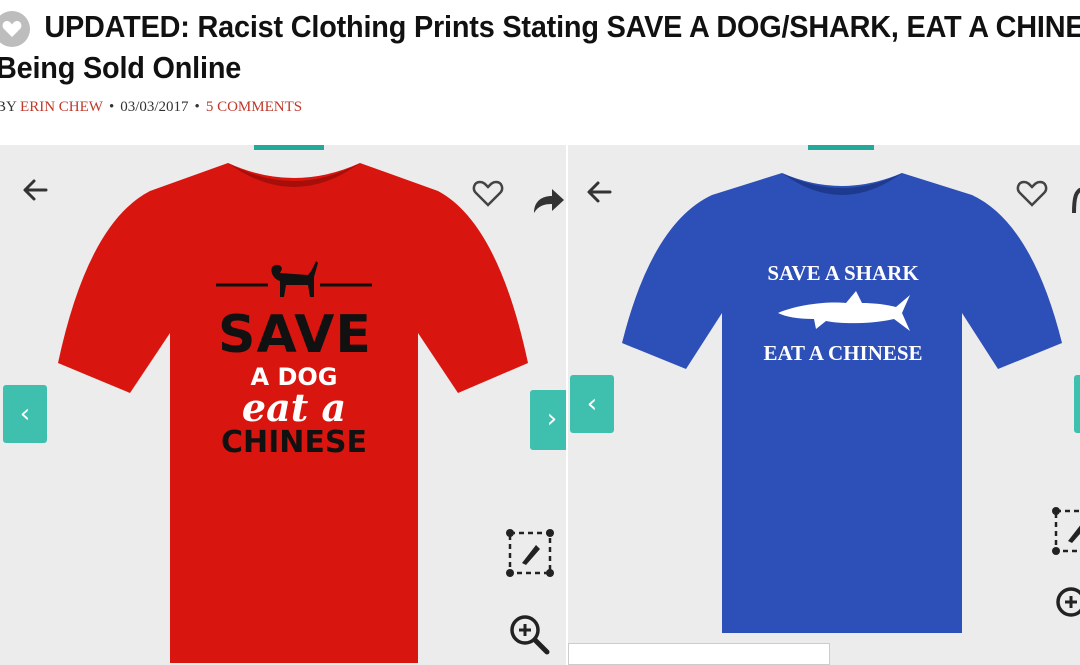  Describe the element at coordinates (295, 335) in the screenshot. I see `print-line-save: SAVE` at that location.